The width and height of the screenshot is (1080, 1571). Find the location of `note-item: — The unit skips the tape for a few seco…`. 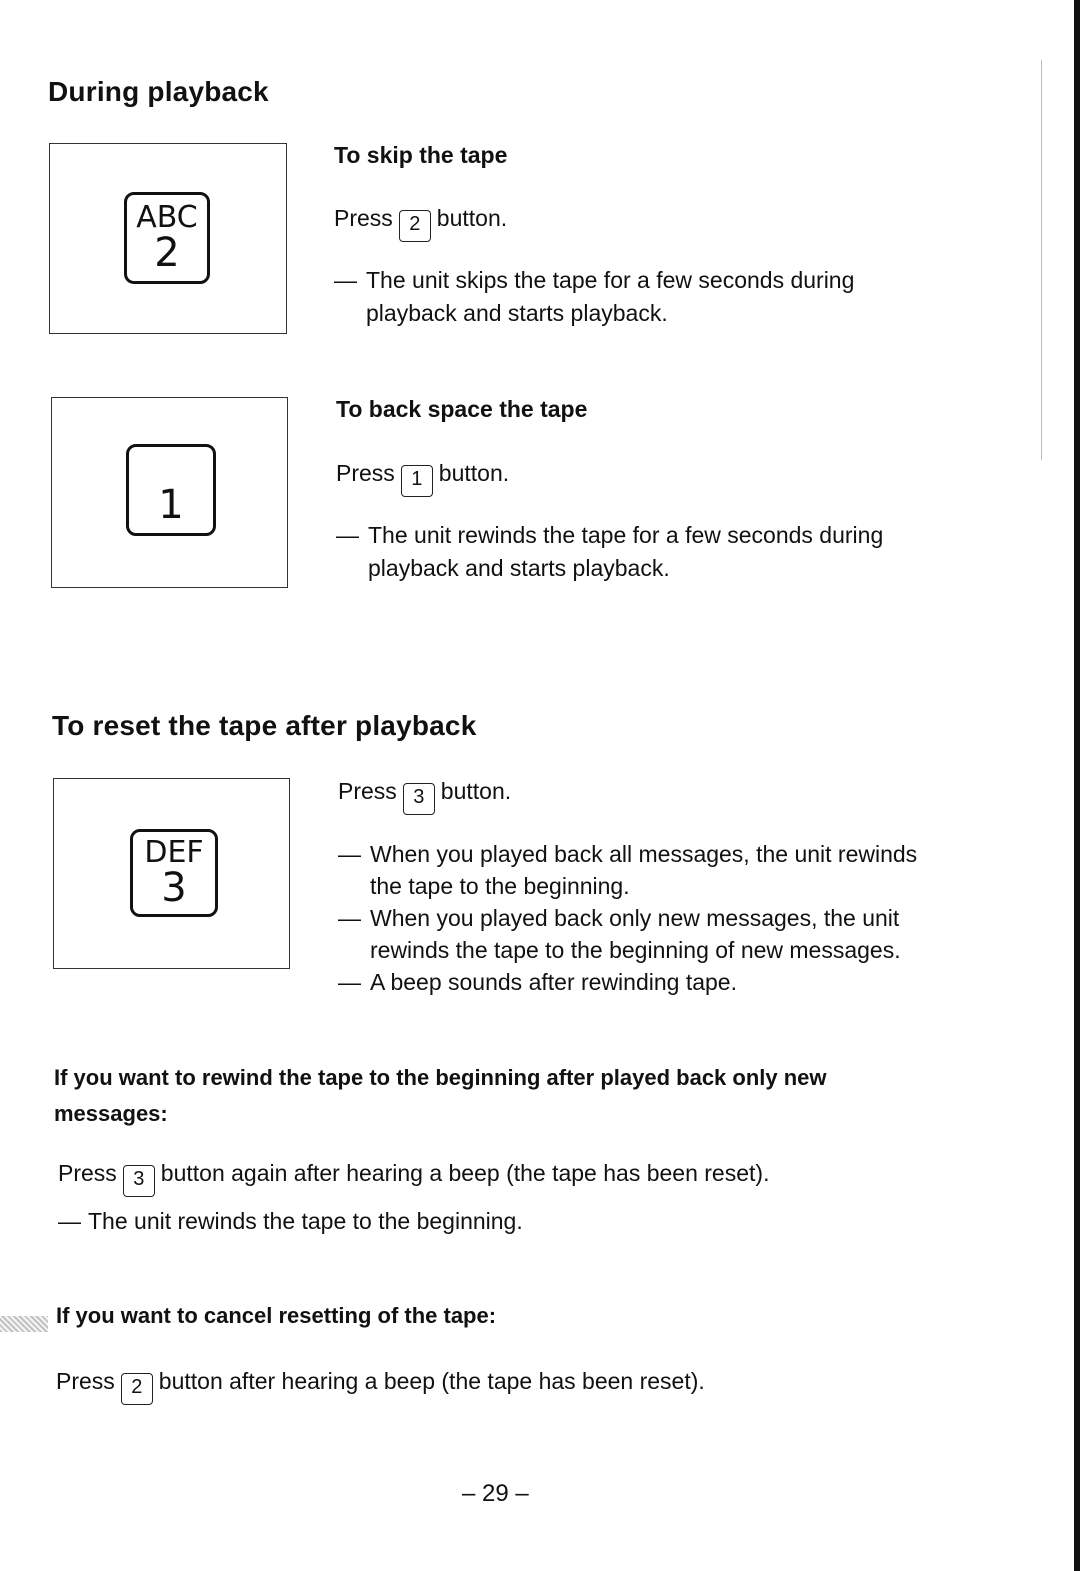

note-item: — The unit skips the tape for a few seco… is located at coordinates (634, 297).